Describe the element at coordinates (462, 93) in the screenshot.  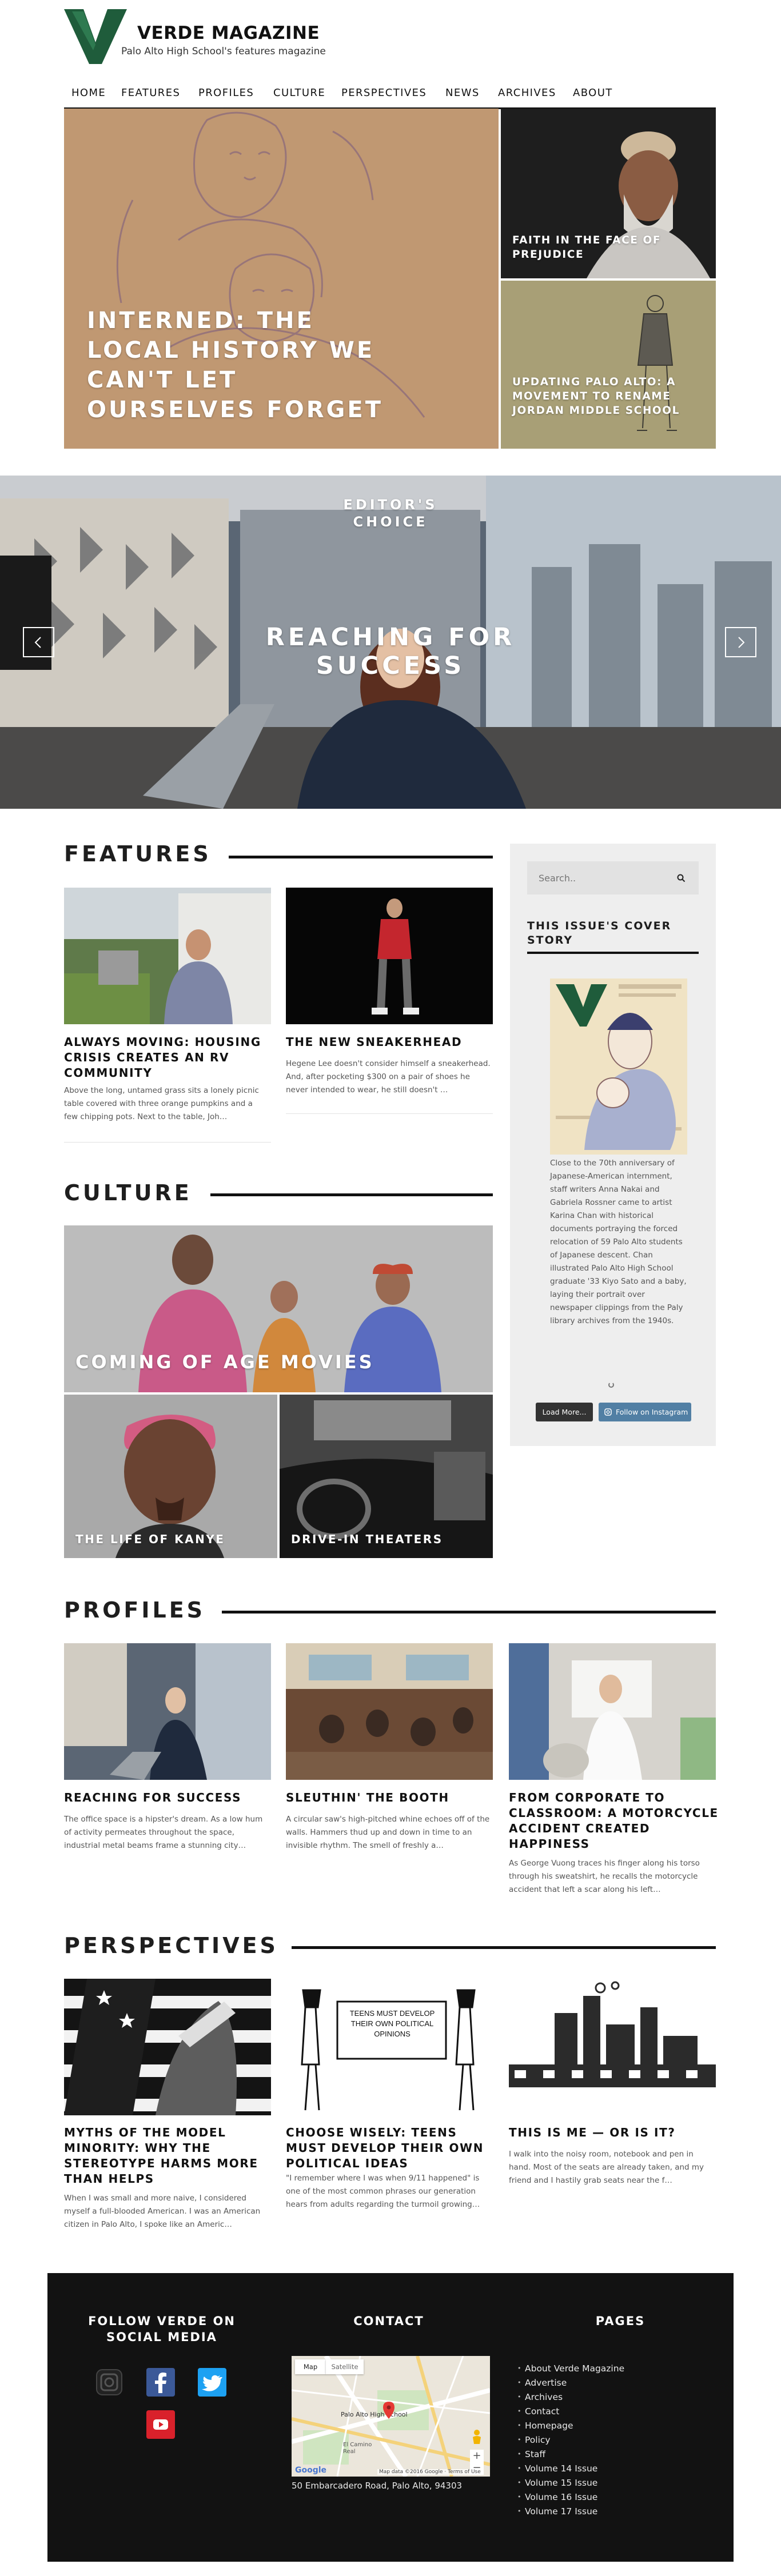
I see `nav-news: NEWS` at that location.